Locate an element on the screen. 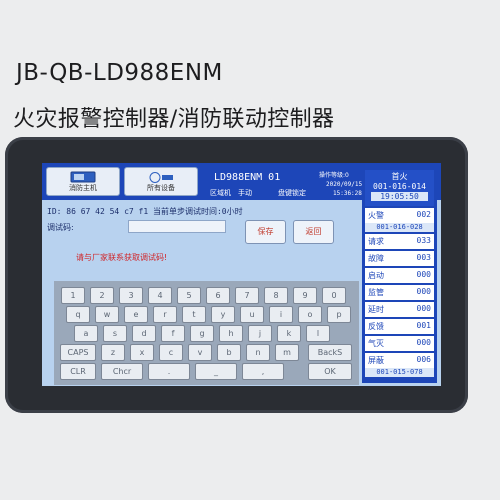  key-7: 7 is located at coordinates (247, 295).